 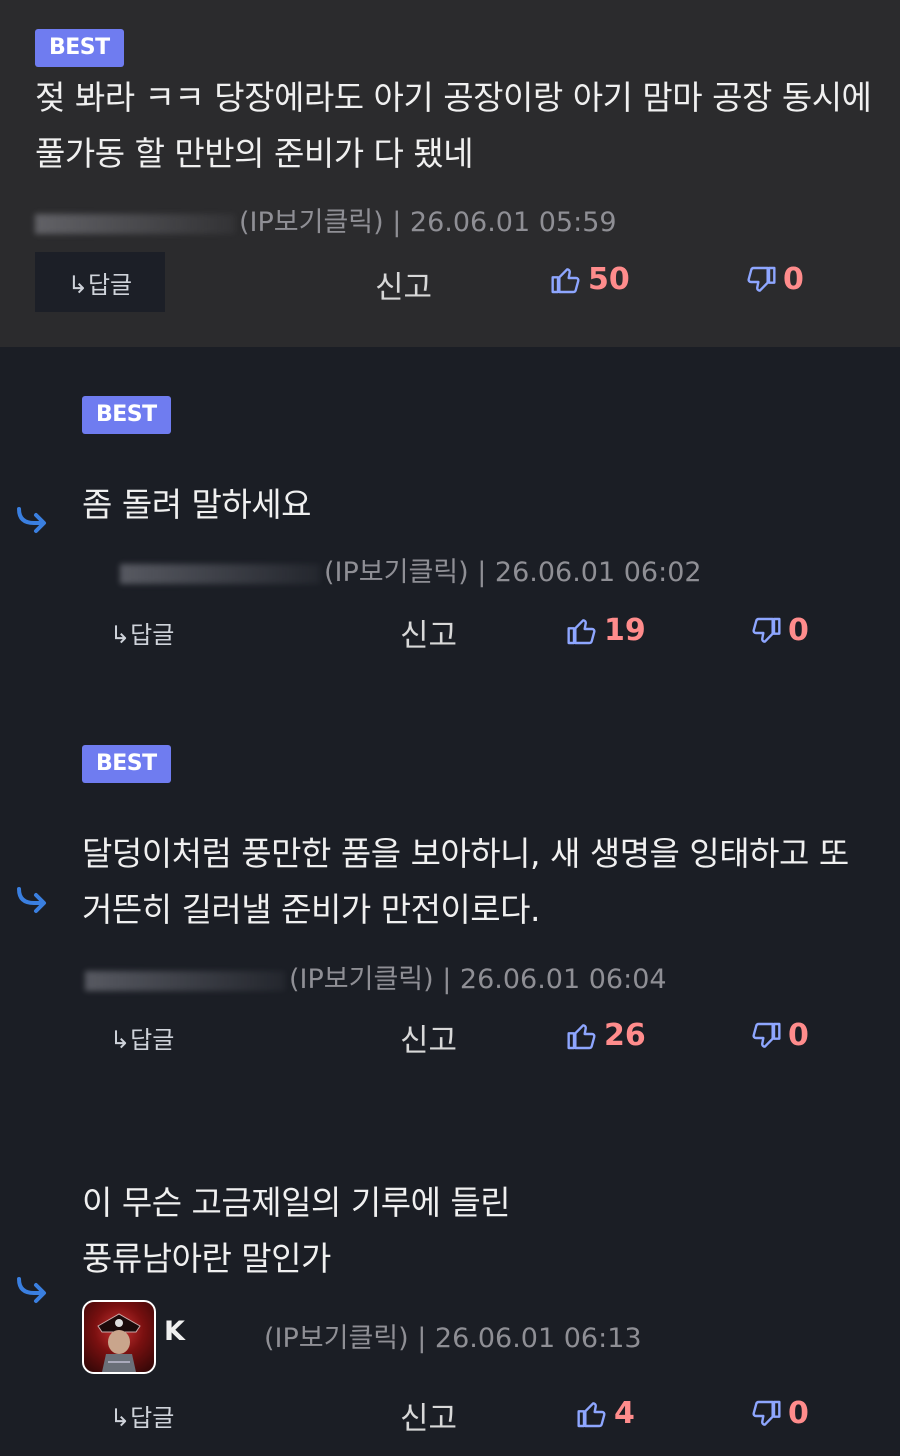 I want to click on avatar, so click(x=119, y=1337).